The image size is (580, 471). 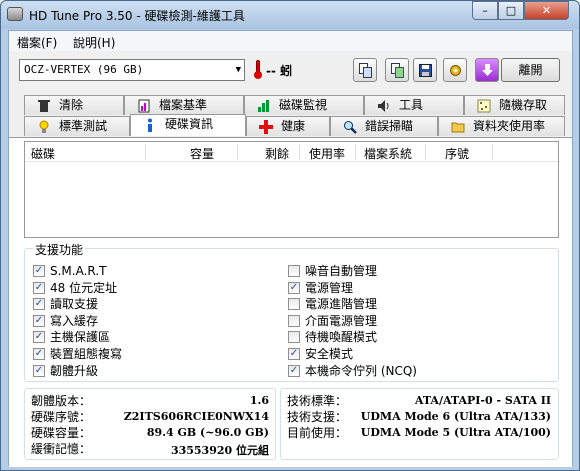 I want to click on tab-label: 錯誤掃瞄, so click(x=389, y=126).